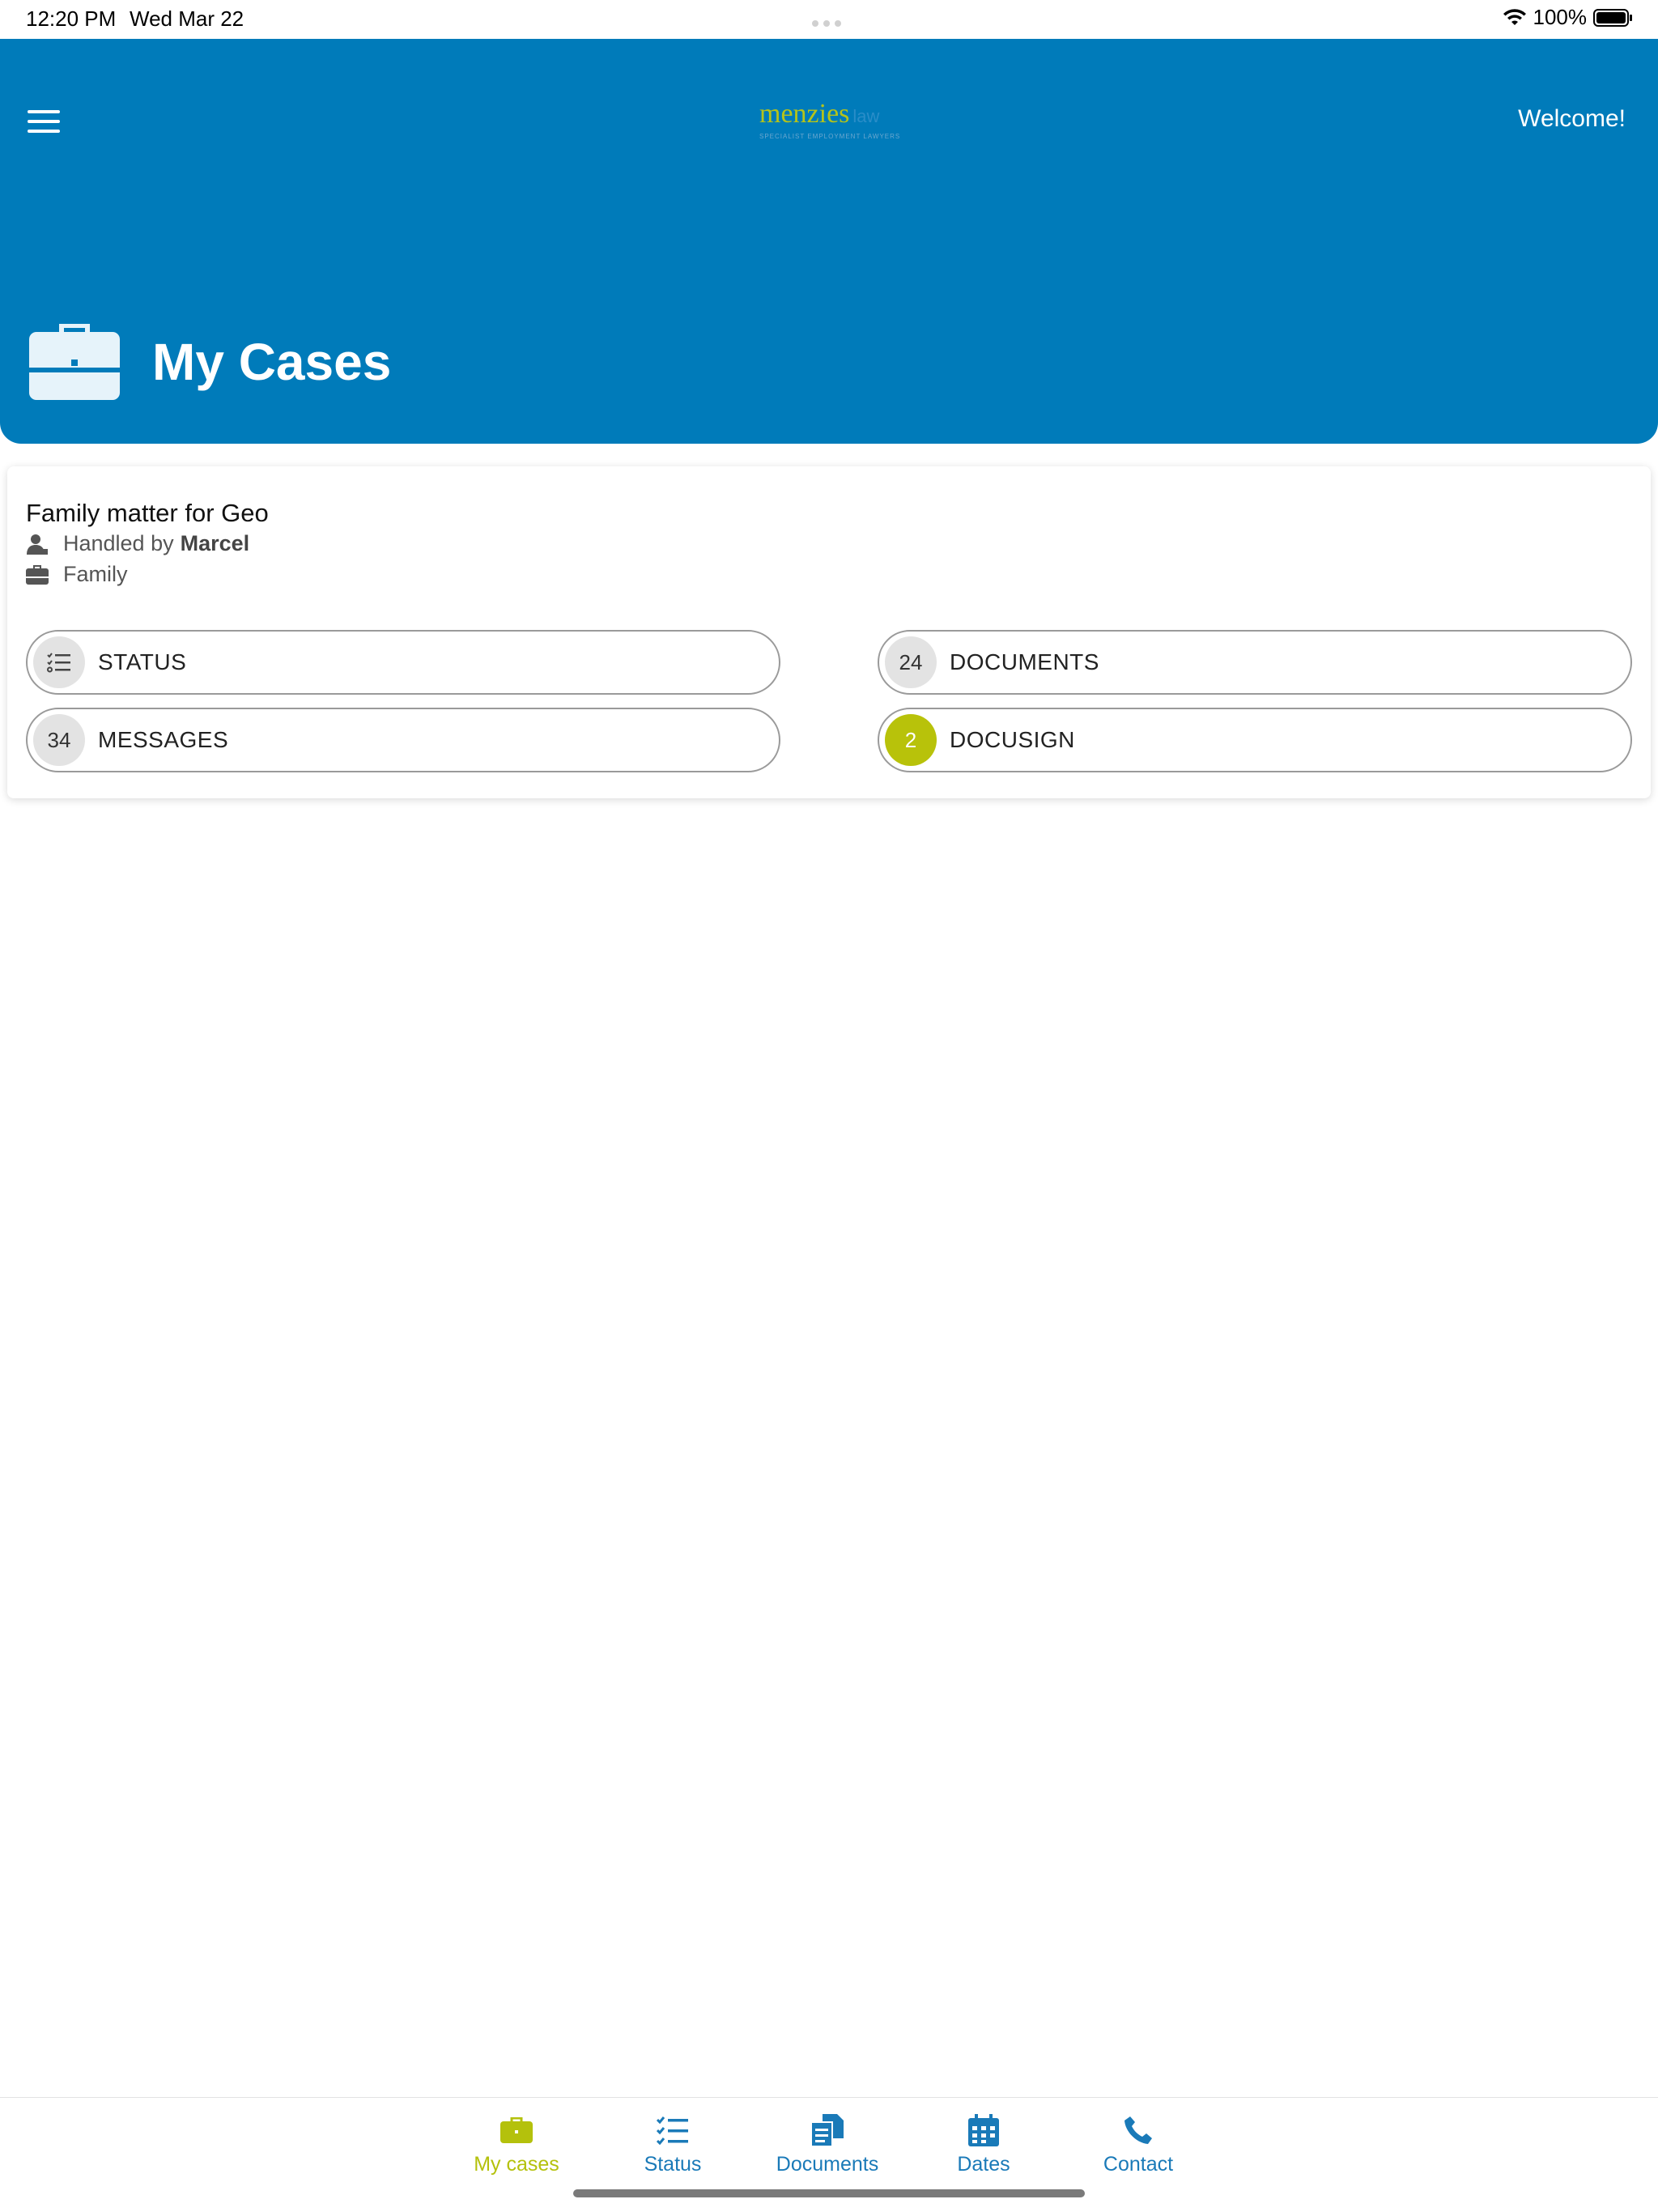 Image resolution: width=1658 pixels, height=2212 pixels. I want to click on documents-icon, so click(827, 2130).